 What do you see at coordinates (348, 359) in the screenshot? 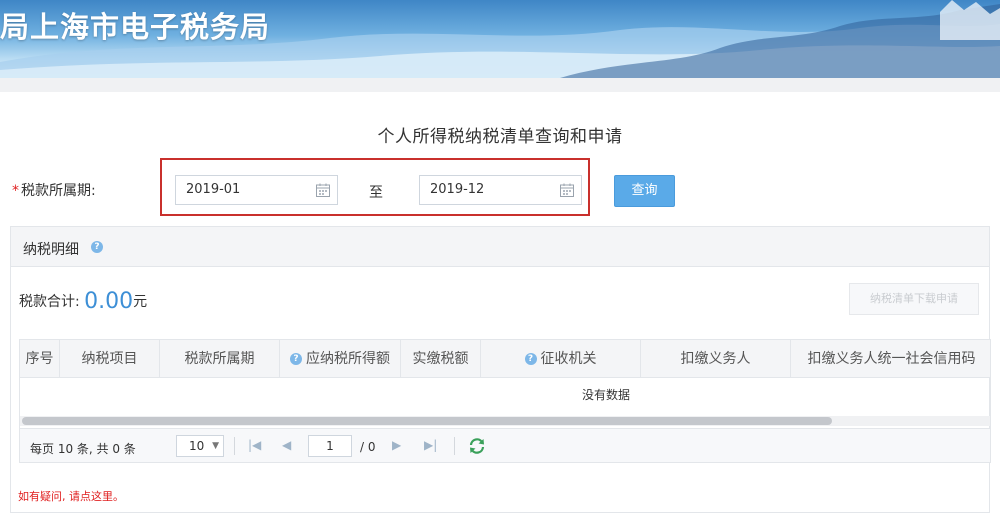
I see `column-header-text: 应纳税所得额` at bounding box center [348, 359].